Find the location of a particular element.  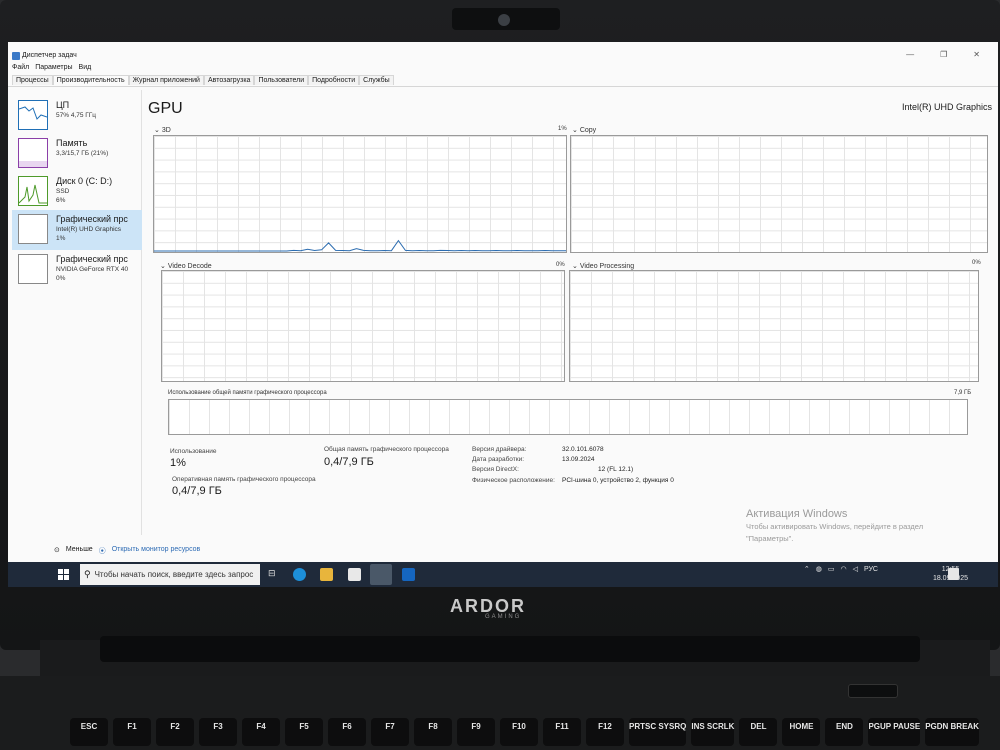

collapse-icon: ⊙ is located at coordinates (57, 551).